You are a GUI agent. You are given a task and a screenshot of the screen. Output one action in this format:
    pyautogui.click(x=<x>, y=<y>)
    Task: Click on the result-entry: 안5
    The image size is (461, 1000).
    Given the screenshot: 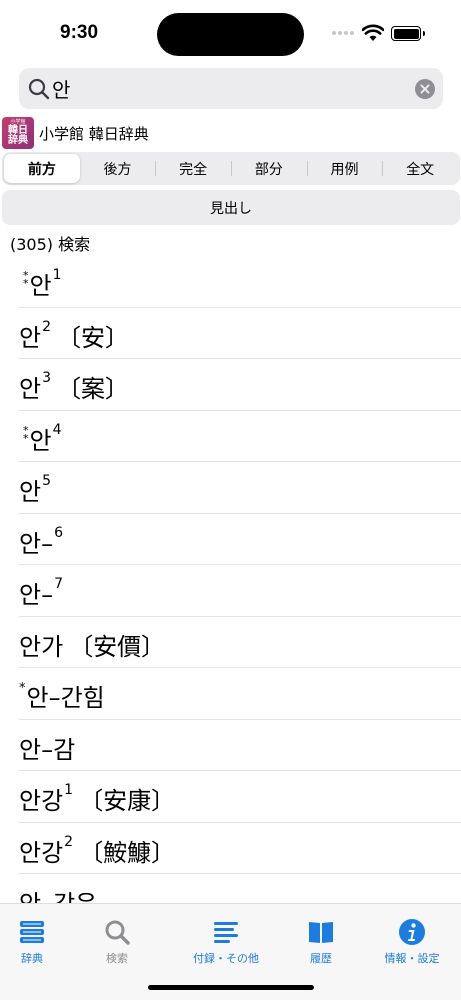 What is the action you would take?
    pyautogui.click(x=35, y=489)
    